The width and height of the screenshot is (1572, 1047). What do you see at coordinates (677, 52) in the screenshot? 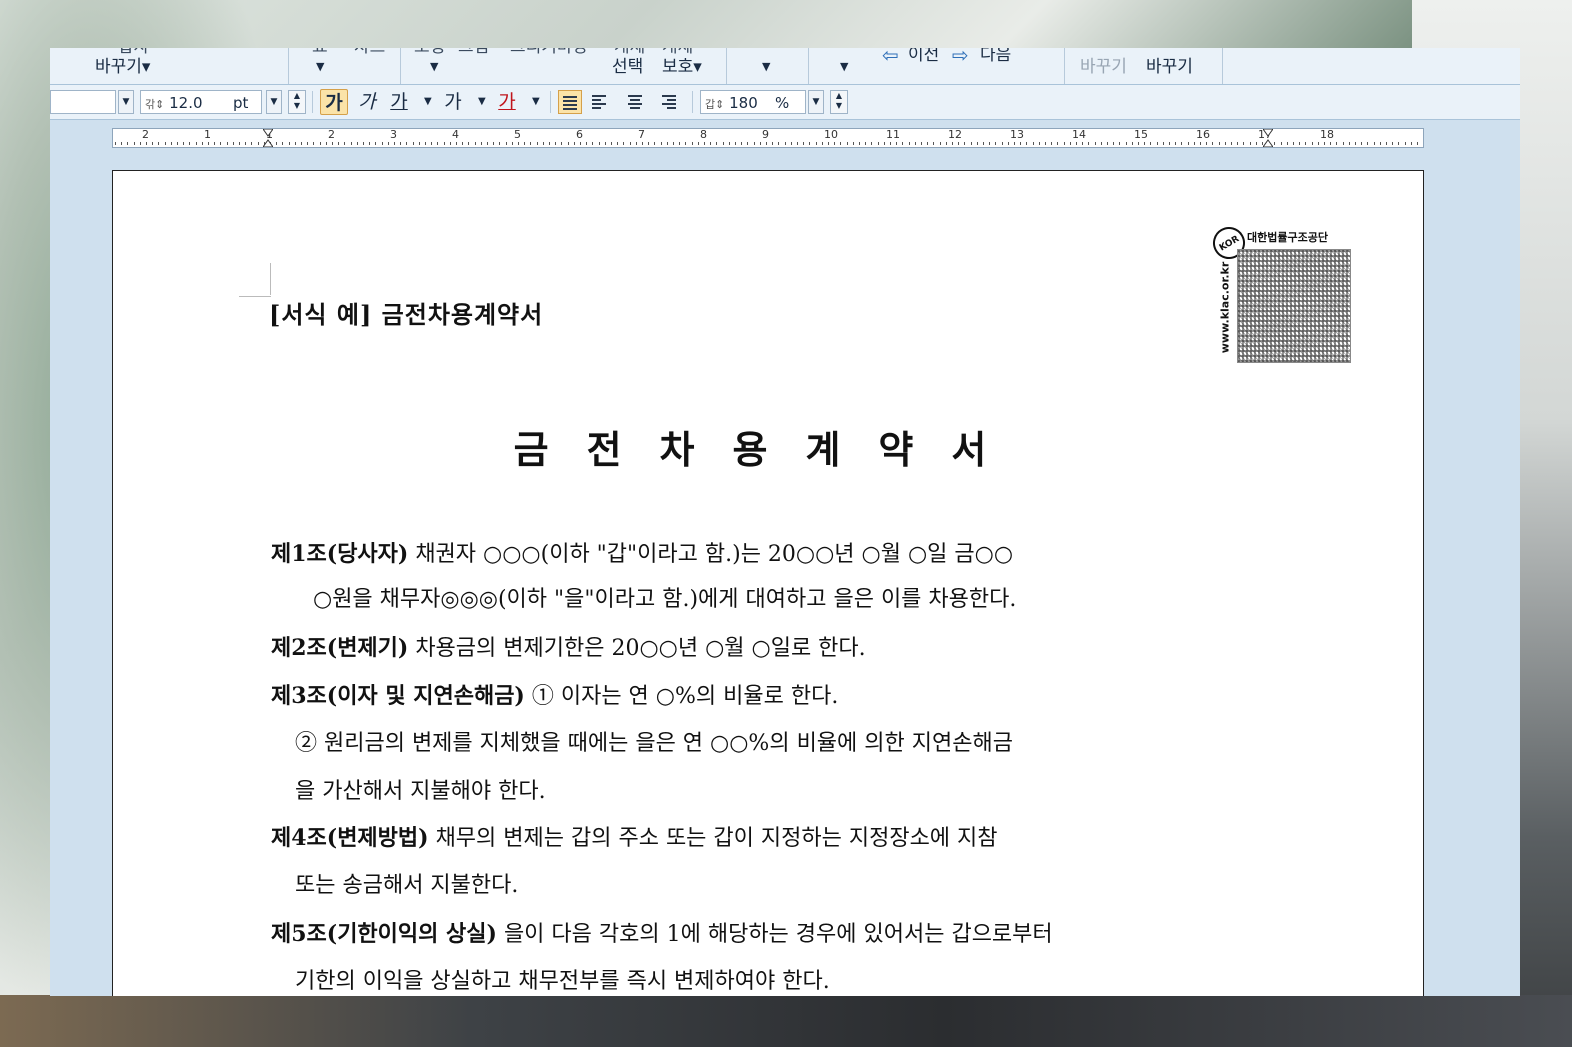
I see `object-protect-button-top: 개체` at bounding box center [677, 52].